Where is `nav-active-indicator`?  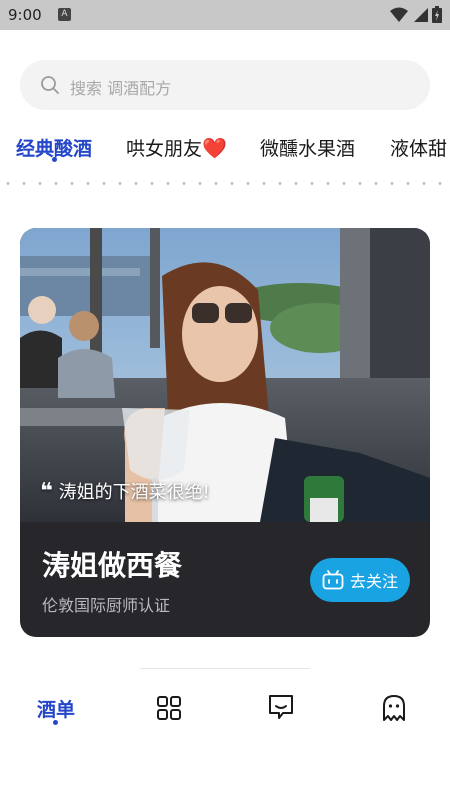 nav-active-indicator is located at coordinates (55, 722).